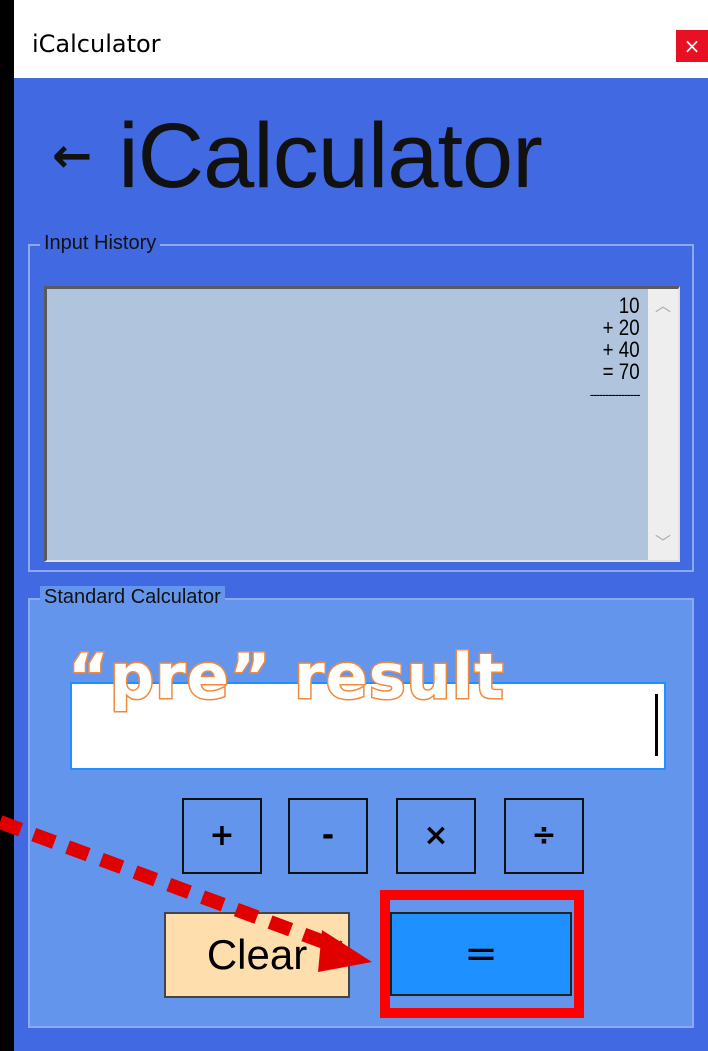 The width and height of the screenshot is (708, 1051). I want to click on text-caret, so click(656, 725).